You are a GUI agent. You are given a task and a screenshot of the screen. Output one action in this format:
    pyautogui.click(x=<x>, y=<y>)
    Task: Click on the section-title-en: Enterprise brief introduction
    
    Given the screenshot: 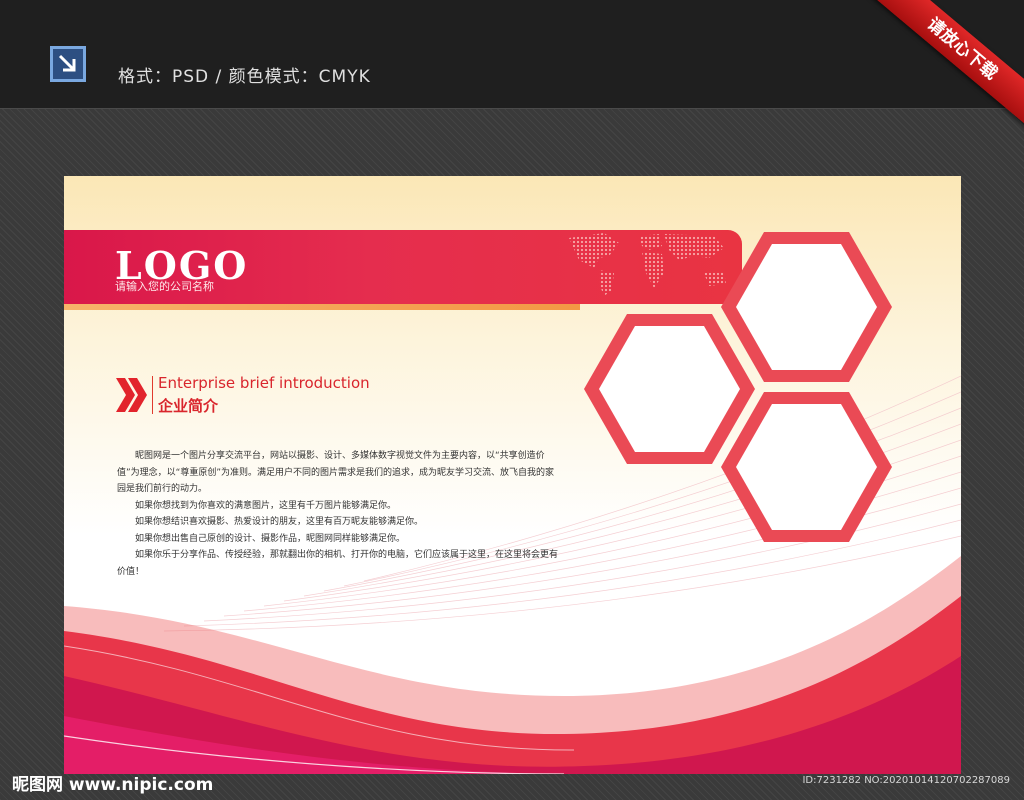 What is the action you would take?
    pyautogui.click(x=264, y=383)
    